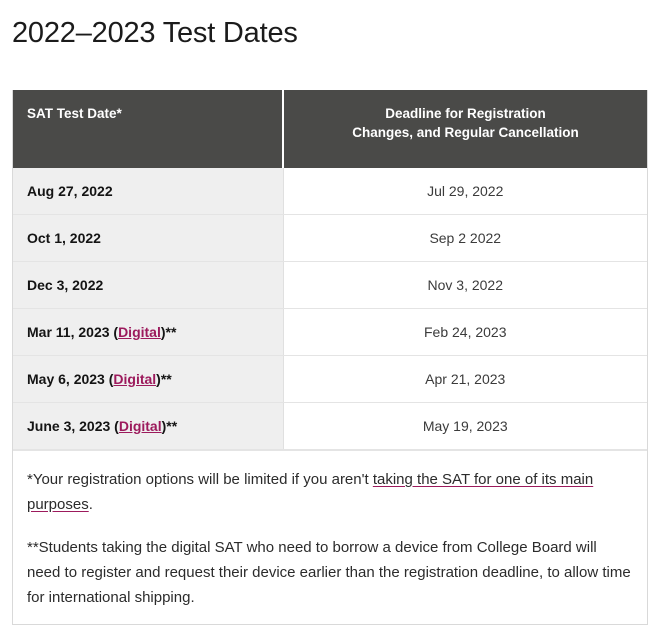 Image resolution: width=660 pixels, height=625 pixels. Describe the element at coordinates (73, 426) in the screenshot. I see `test-date-text: June 3, 2023 (` at that location.